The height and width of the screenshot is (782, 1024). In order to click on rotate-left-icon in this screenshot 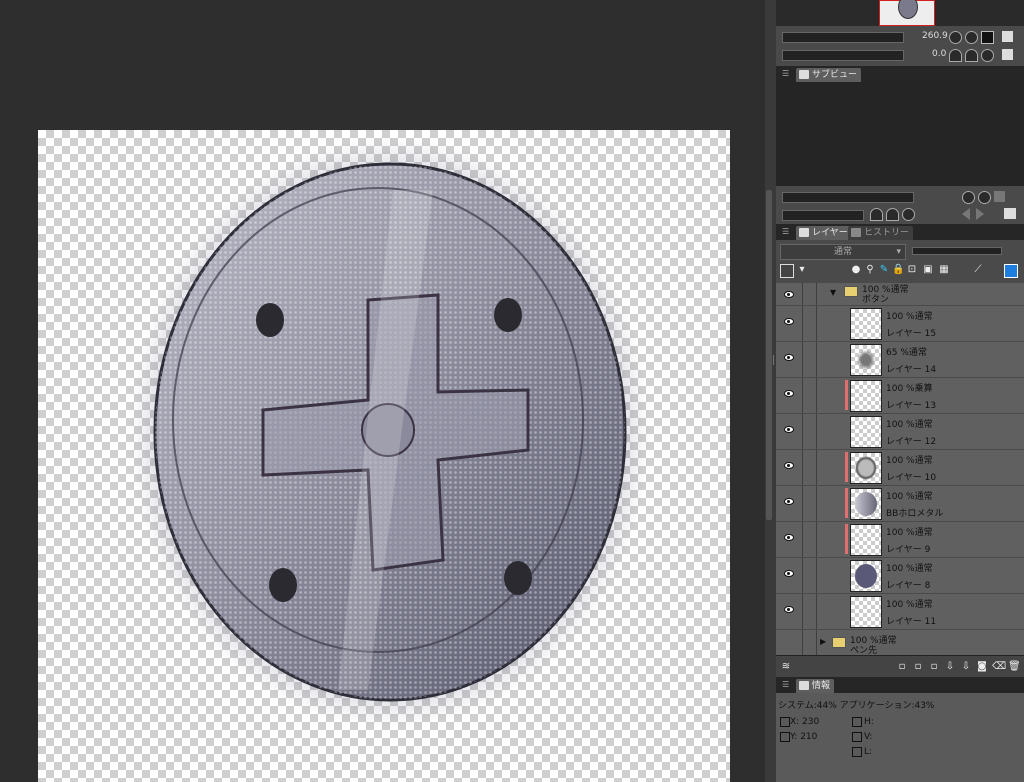, I will do `click(955, 55)`.